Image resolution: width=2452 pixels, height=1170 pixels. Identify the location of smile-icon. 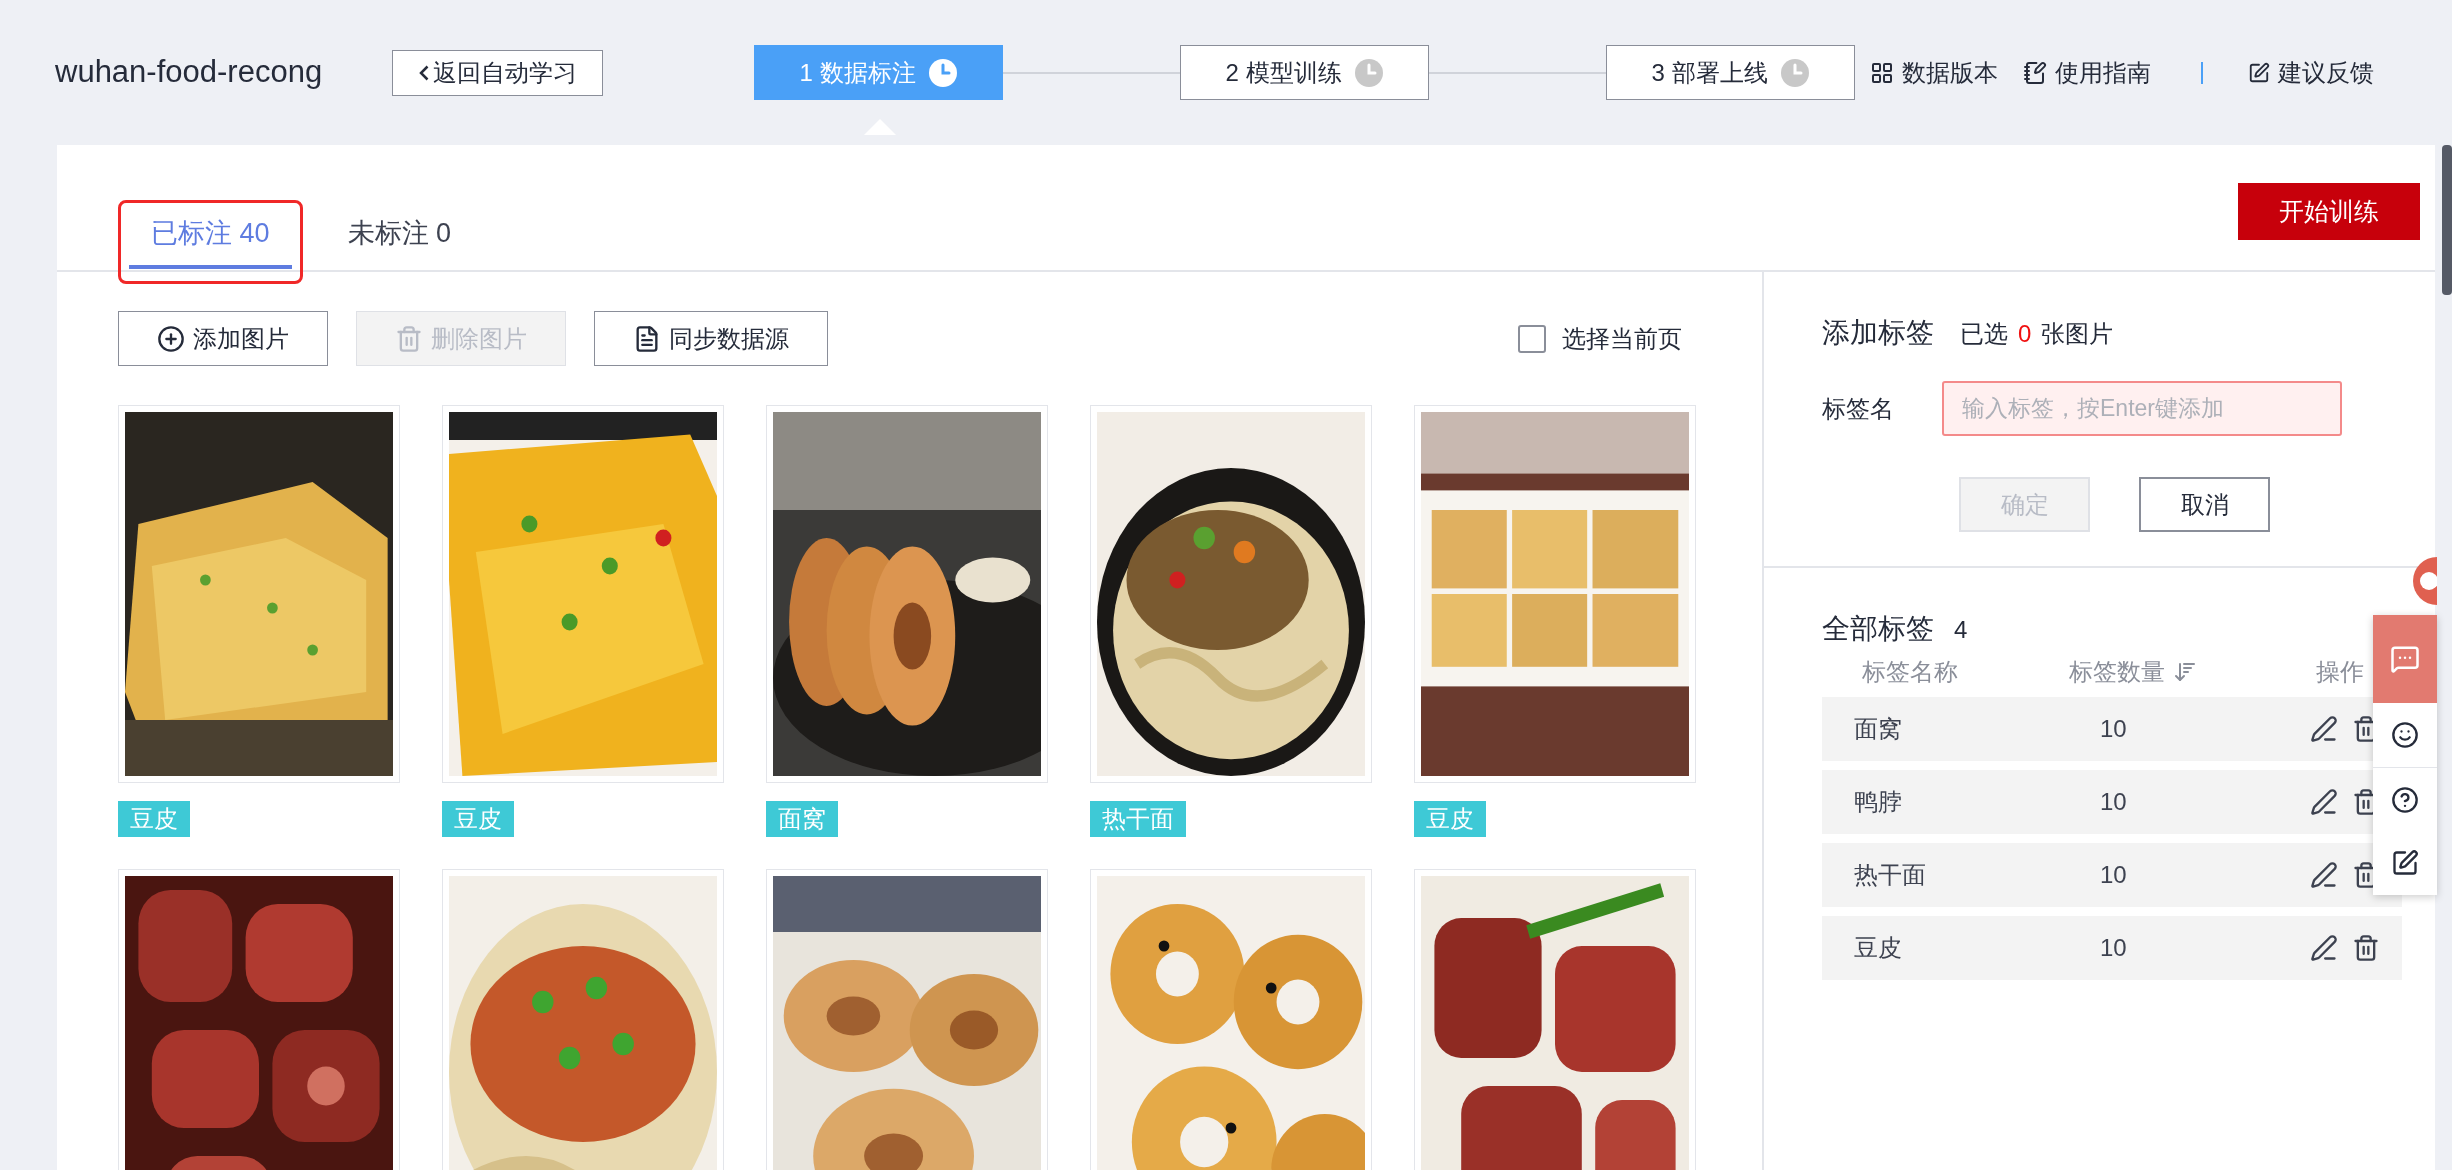
(2405, 735).